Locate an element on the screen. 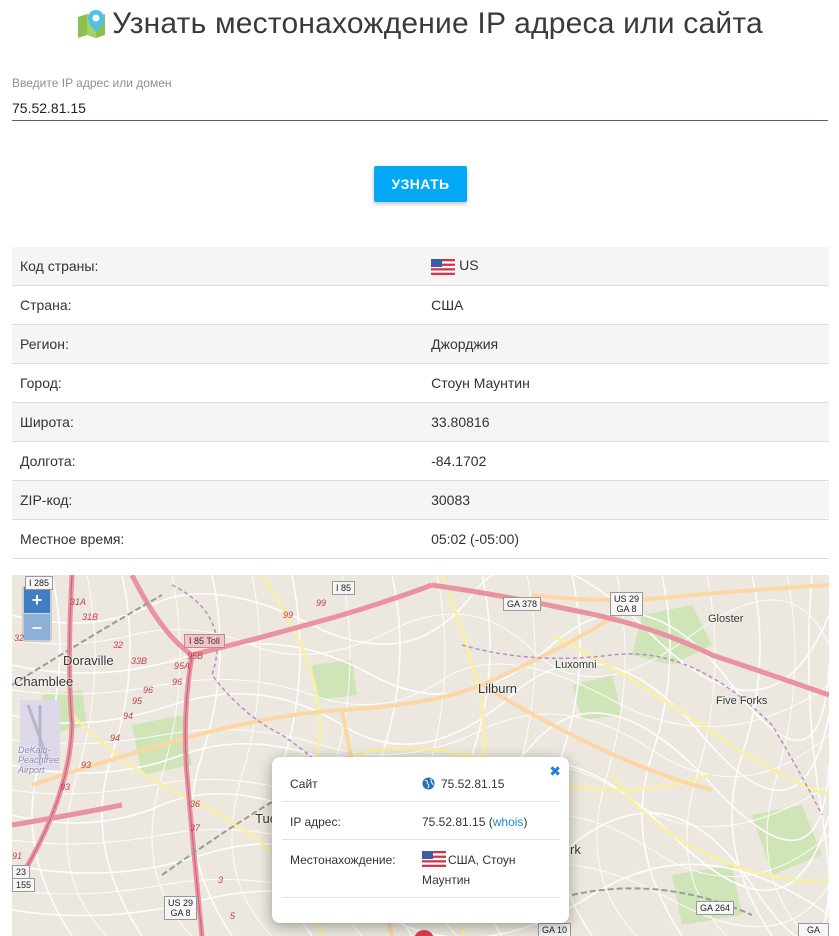 Image resolution: width=839 pixels, height=936 pixels. shield-23: 23 is located at coordinates (21, 872).